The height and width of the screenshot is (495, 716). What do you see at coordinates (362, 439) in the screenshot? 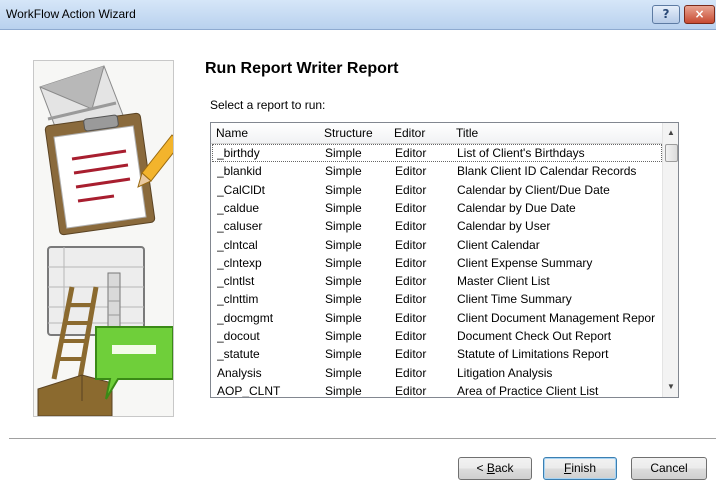
I see `footer-separator` at bounding box center [362, 439].